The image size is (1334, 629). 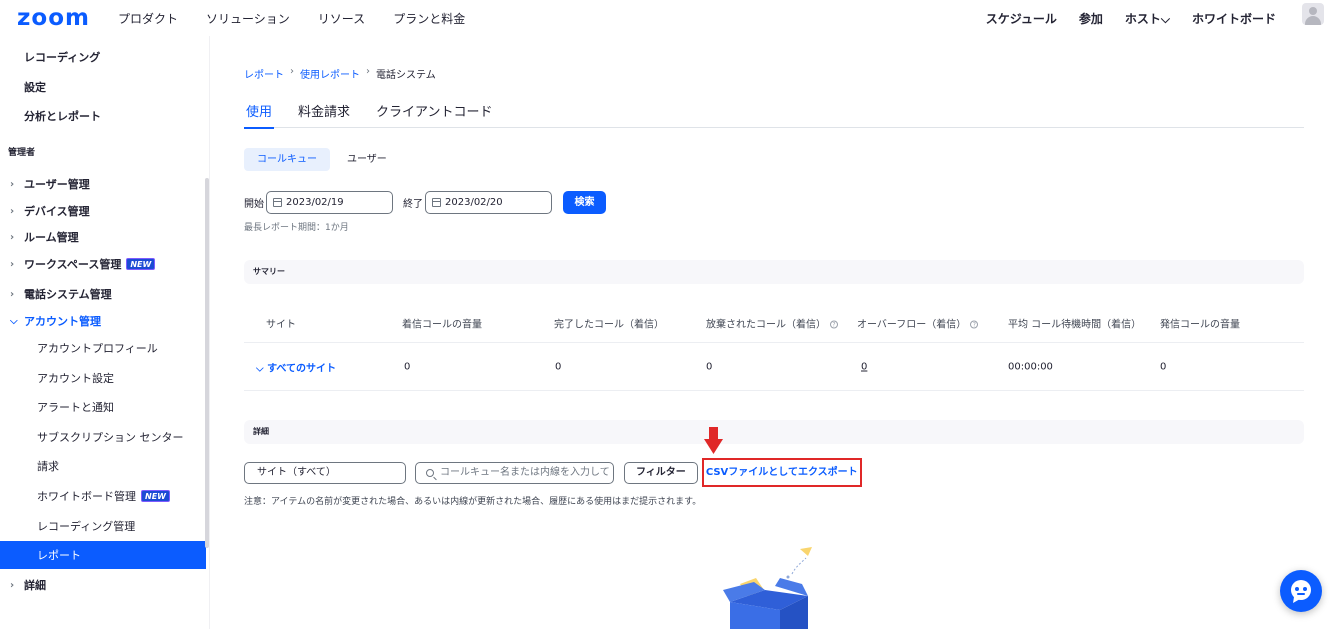 What do you see at coordinates (315, 202) in the screenshot?
I see `start-date-value: 2023/02/19` at bounding box center [315, 202].